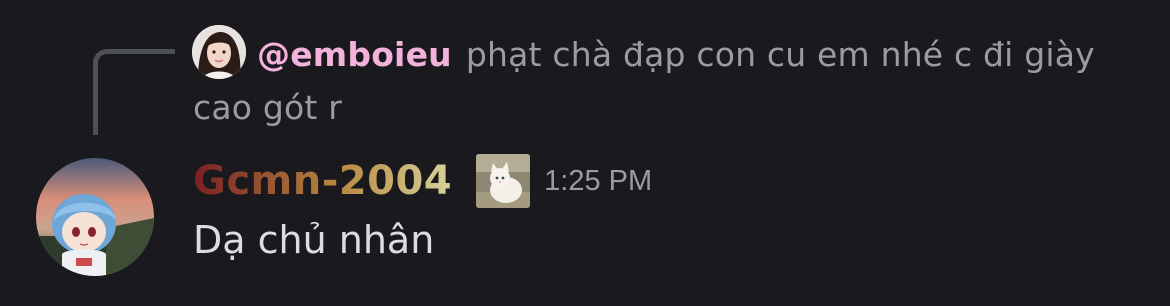 This screenshot has width=1170, height=306. What do you see at coordinates (354, 54) in the screenshot?
I see `reply-username: @emboieu` at bounding box center [354, 54].